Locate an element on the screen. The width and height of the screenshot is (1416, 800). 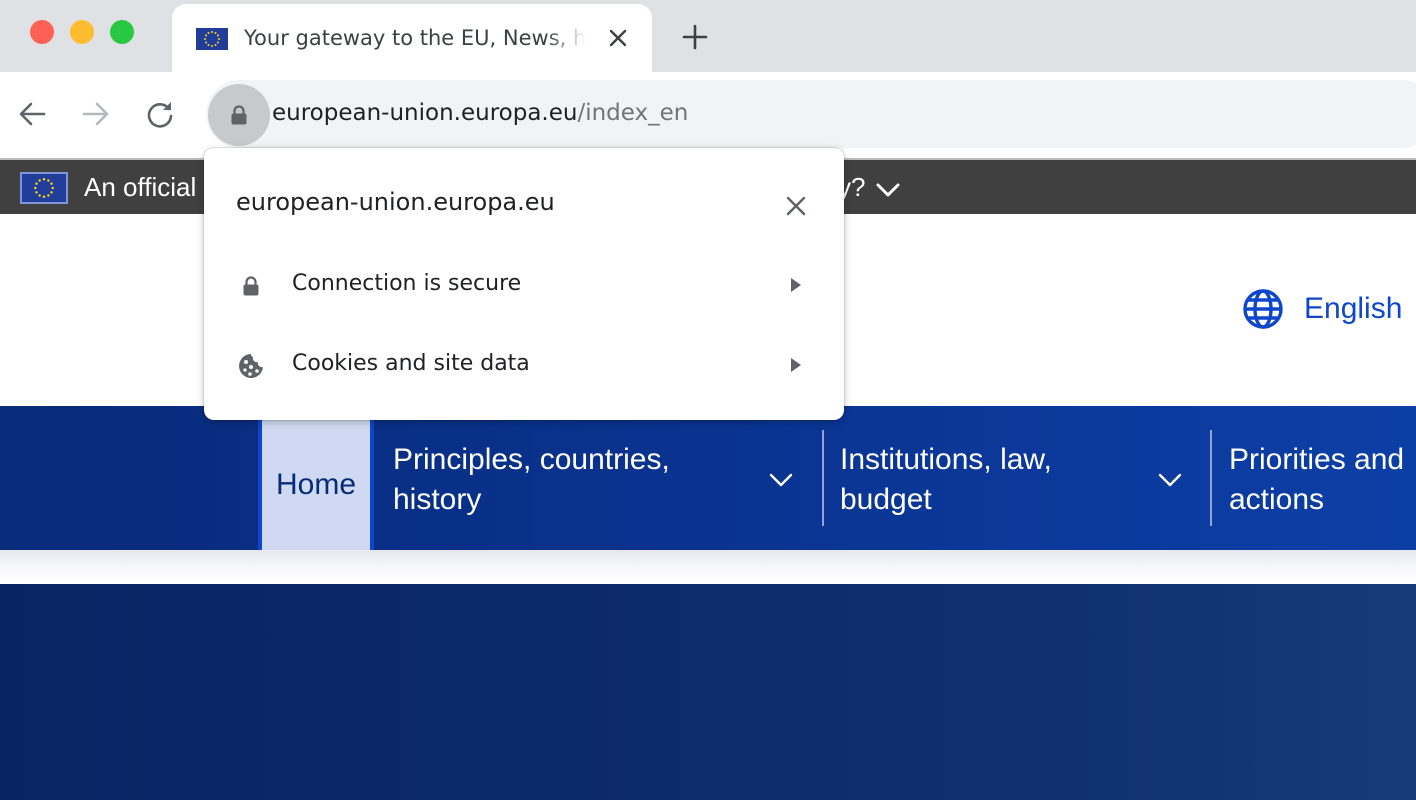
nav-item-home: Home is located at coordinates (316, 485).